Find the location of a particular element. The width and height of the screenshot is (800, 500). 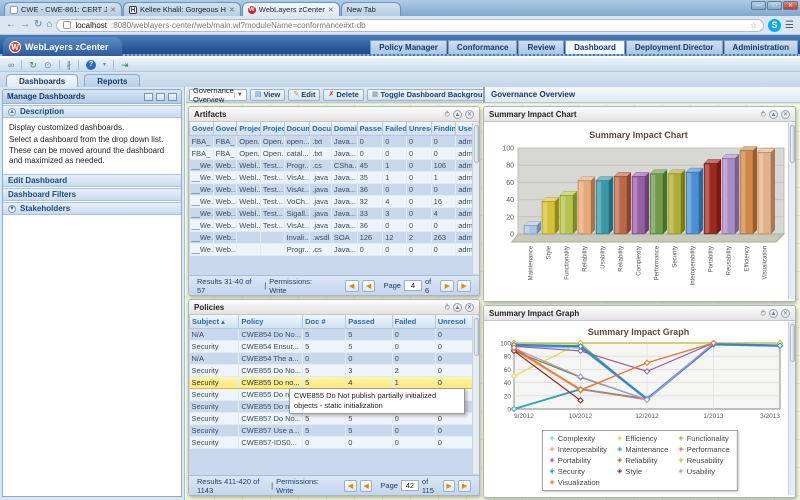

tab-dashboards: Dashboards is located at coordinates (42, 81).